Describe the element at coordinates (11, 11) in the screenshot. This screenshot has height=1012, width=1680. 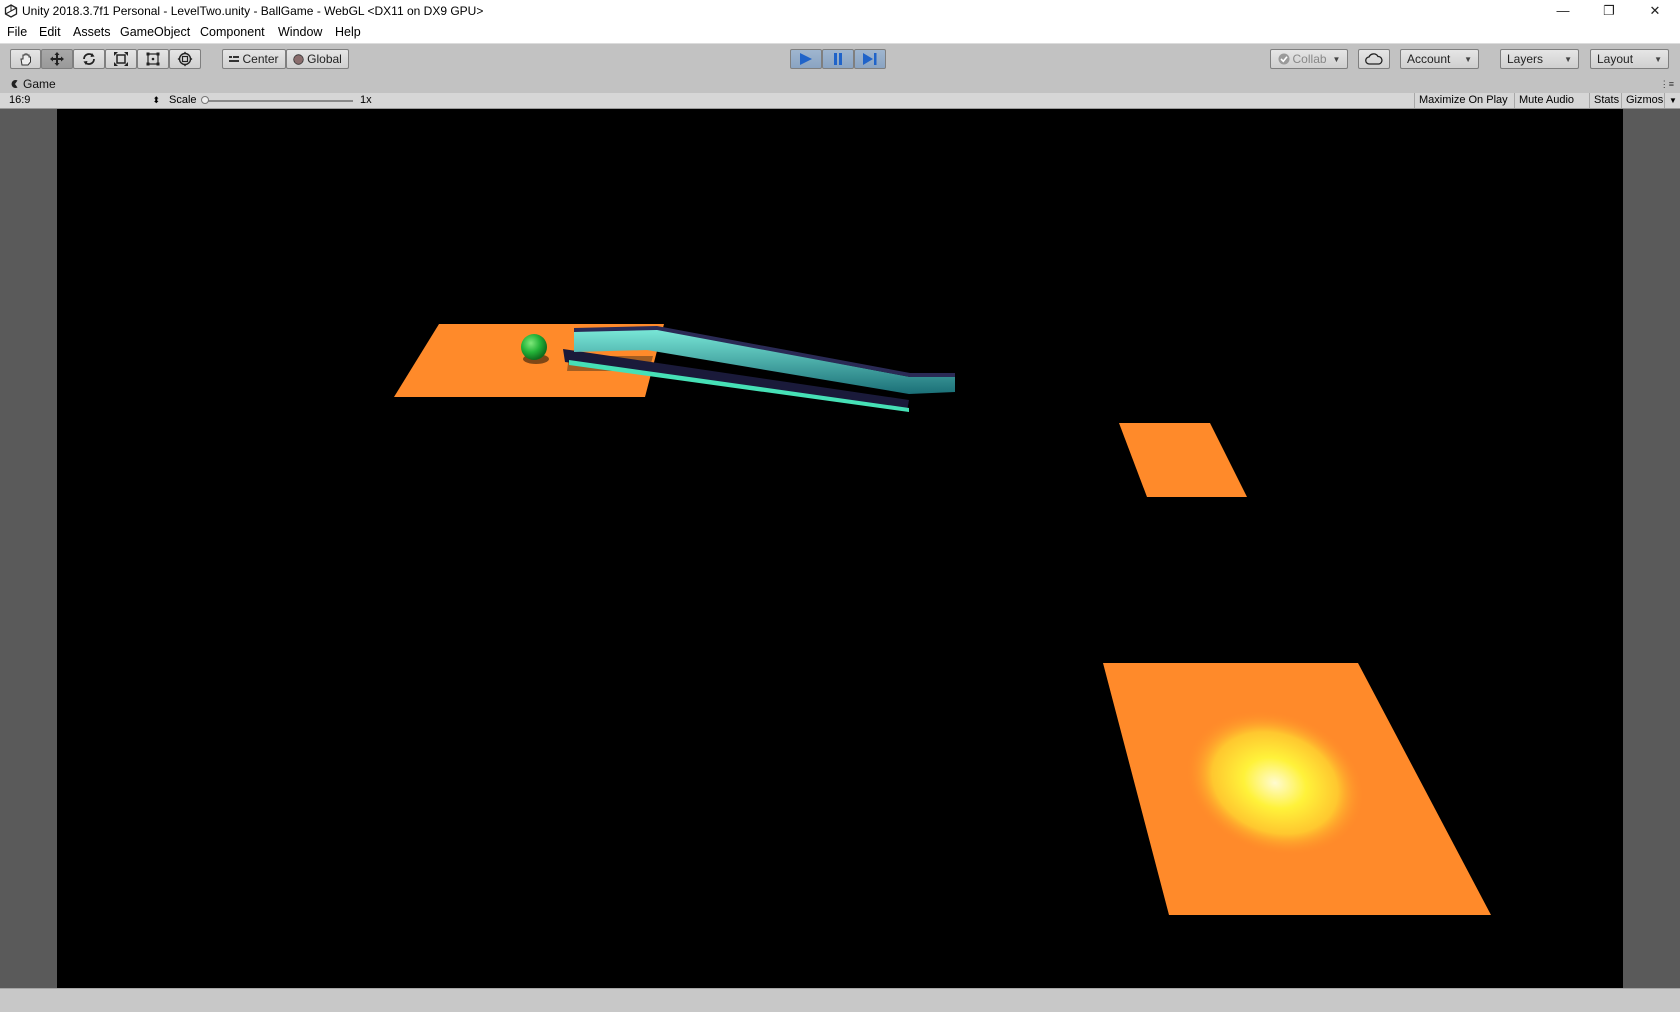
I see `unity-logo-icon` at that location.